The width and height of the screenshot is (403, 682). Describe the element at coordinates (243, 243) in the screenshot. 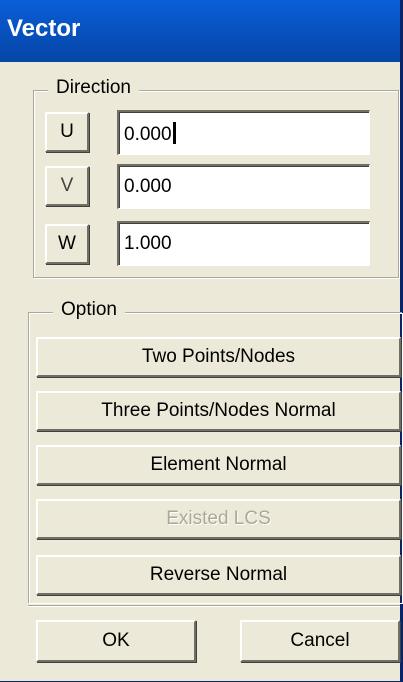

I see `w-value-input: 1.000` at that location.